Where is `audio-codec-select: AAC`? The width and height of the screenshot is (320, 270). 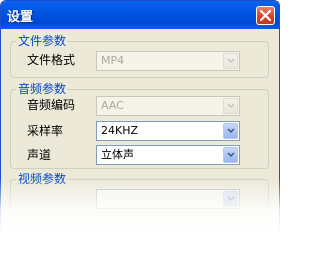 audio-codec-select: AAC is located at coordinates (168, 106).